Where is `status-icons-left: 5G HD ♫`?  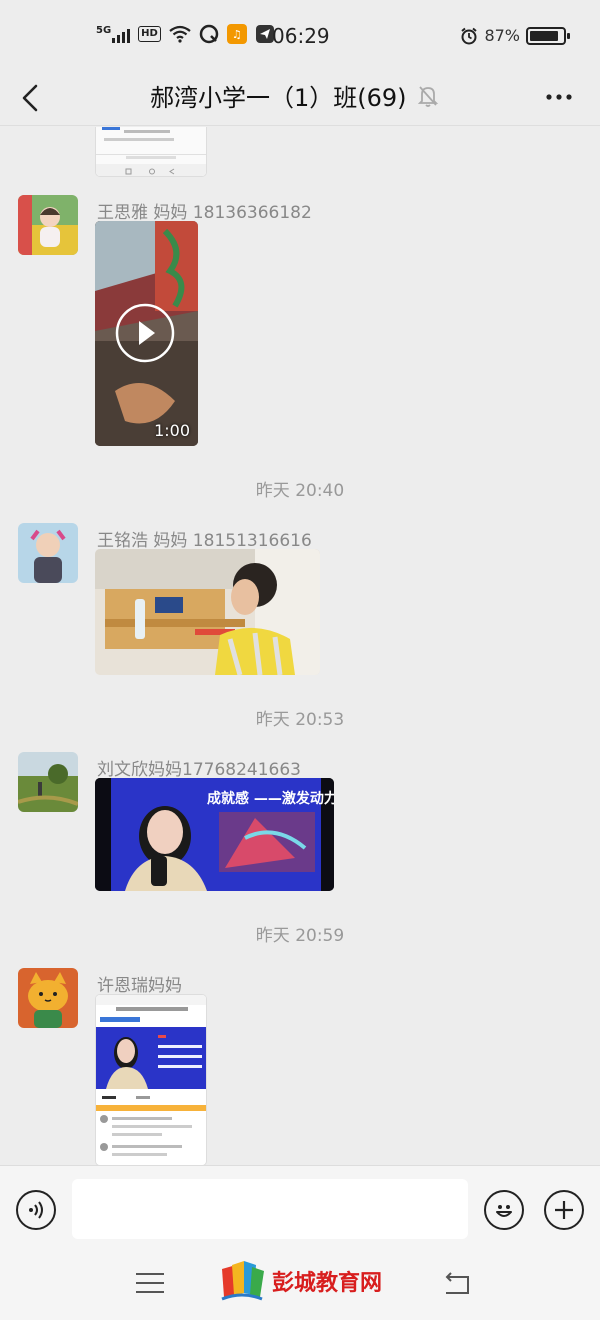 status-icons-left: 5G HD ♫ is located at coordinates (185, 34).